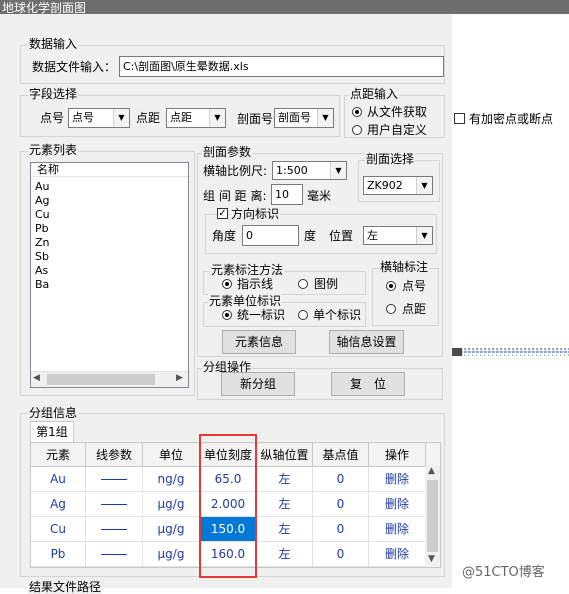 The height and width of the screenshot is (594, 569). I want to click on angle-input: 0, so click(270, 235).